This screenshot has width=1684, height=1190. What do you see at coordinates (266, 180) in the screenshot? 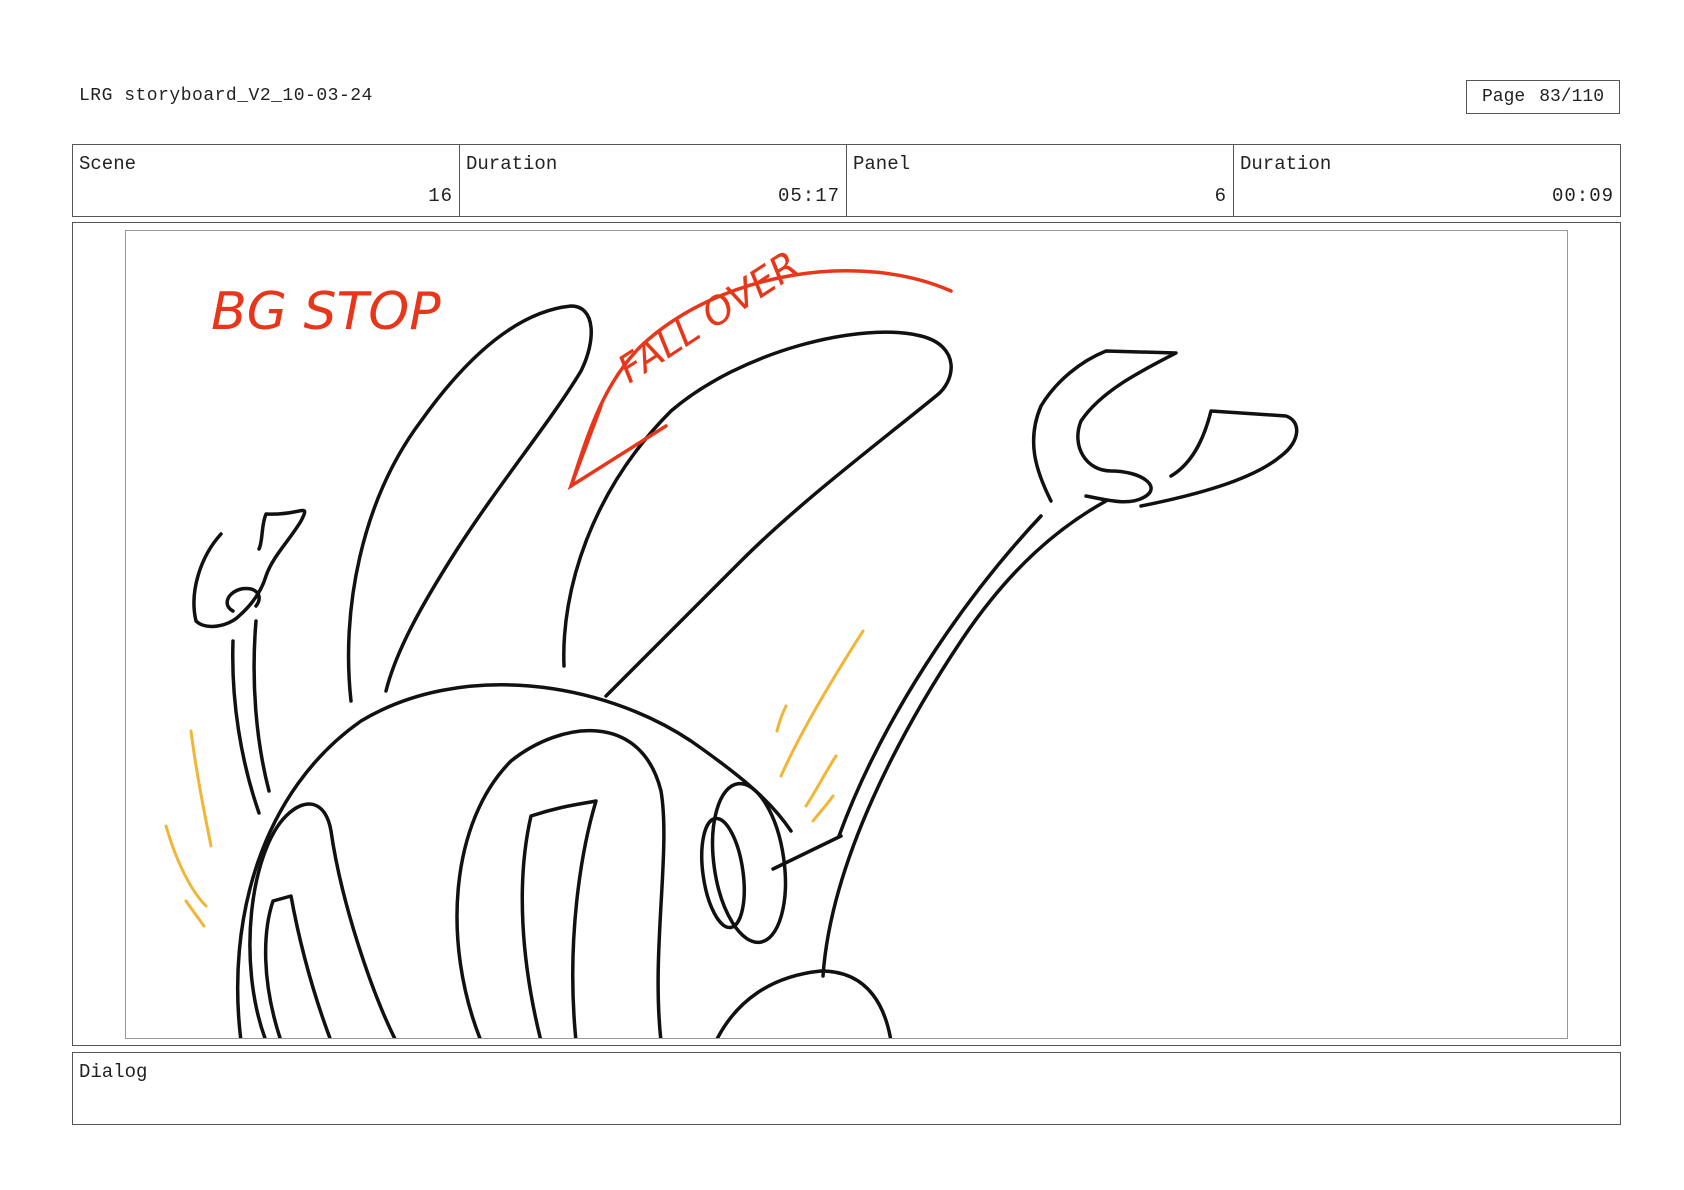
I see `scene-cell: Scene 16` at bounding box center [266, 180].